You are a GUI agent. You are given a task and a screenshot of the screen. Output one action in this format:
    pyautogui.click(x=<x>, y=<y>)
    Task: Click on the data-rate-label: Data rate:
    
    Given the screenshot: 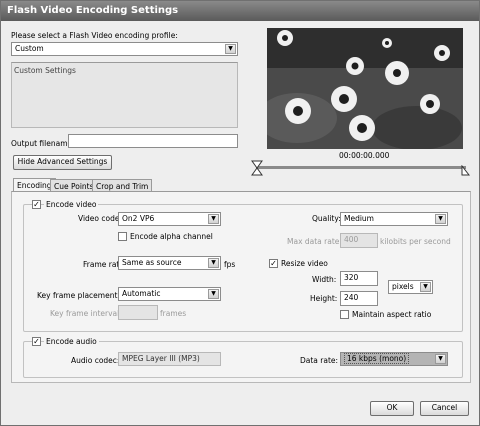 What is the action you would take?
    pyautogui.click(x=319, y=360)
    